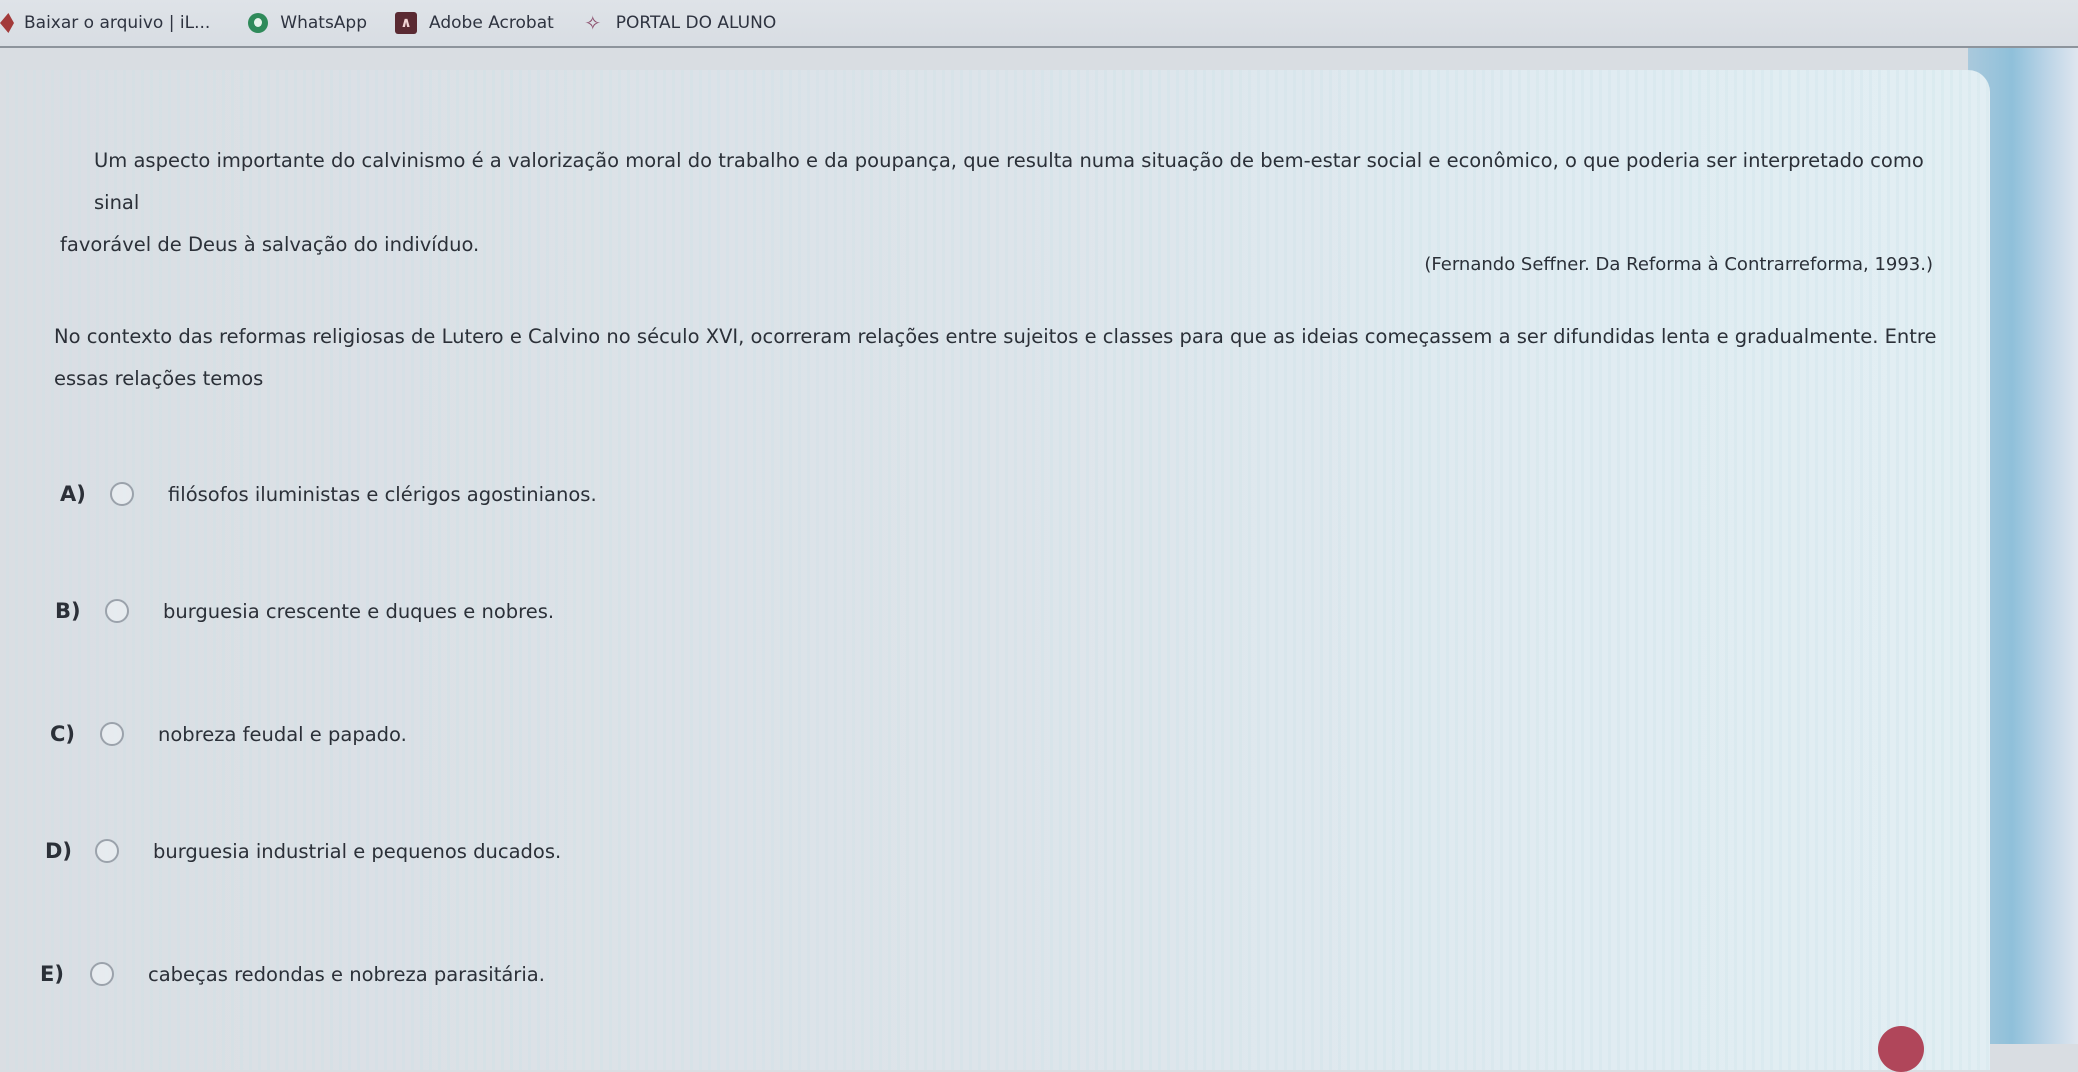  What do you see at coordinates (282, 734) in the screenshot?
I see `option-text: nobreza feudal e papado.` at bounding box center [282, 734].